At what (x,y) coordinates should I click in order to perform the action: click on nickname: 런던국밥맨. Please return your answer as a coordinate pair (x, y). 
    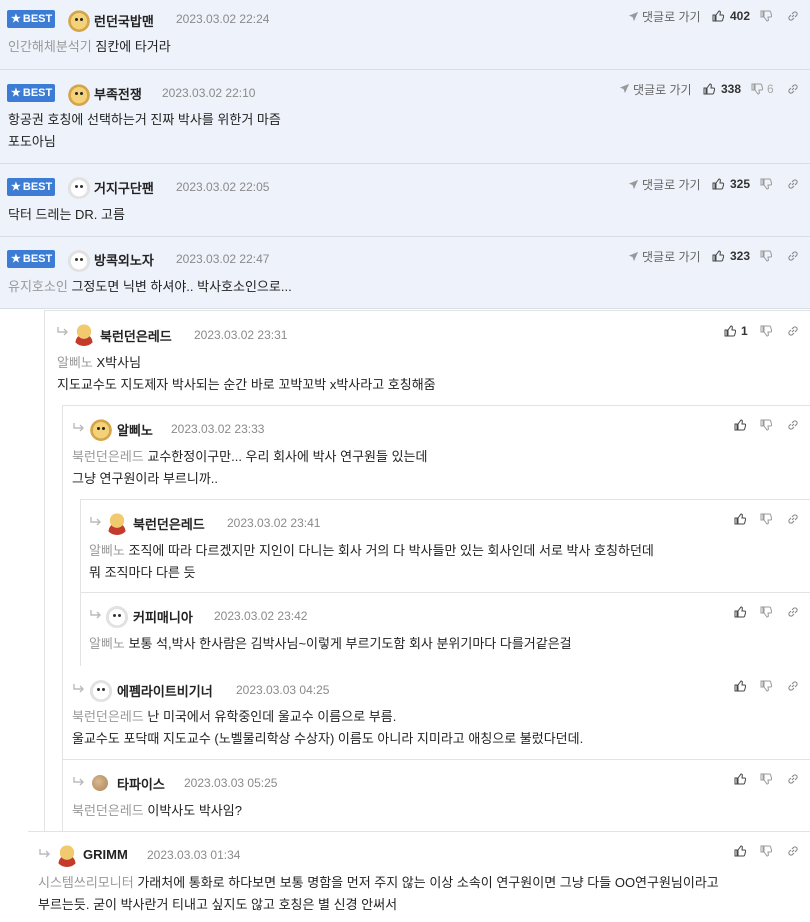
    Looking at the image, I should click on (124, 20).